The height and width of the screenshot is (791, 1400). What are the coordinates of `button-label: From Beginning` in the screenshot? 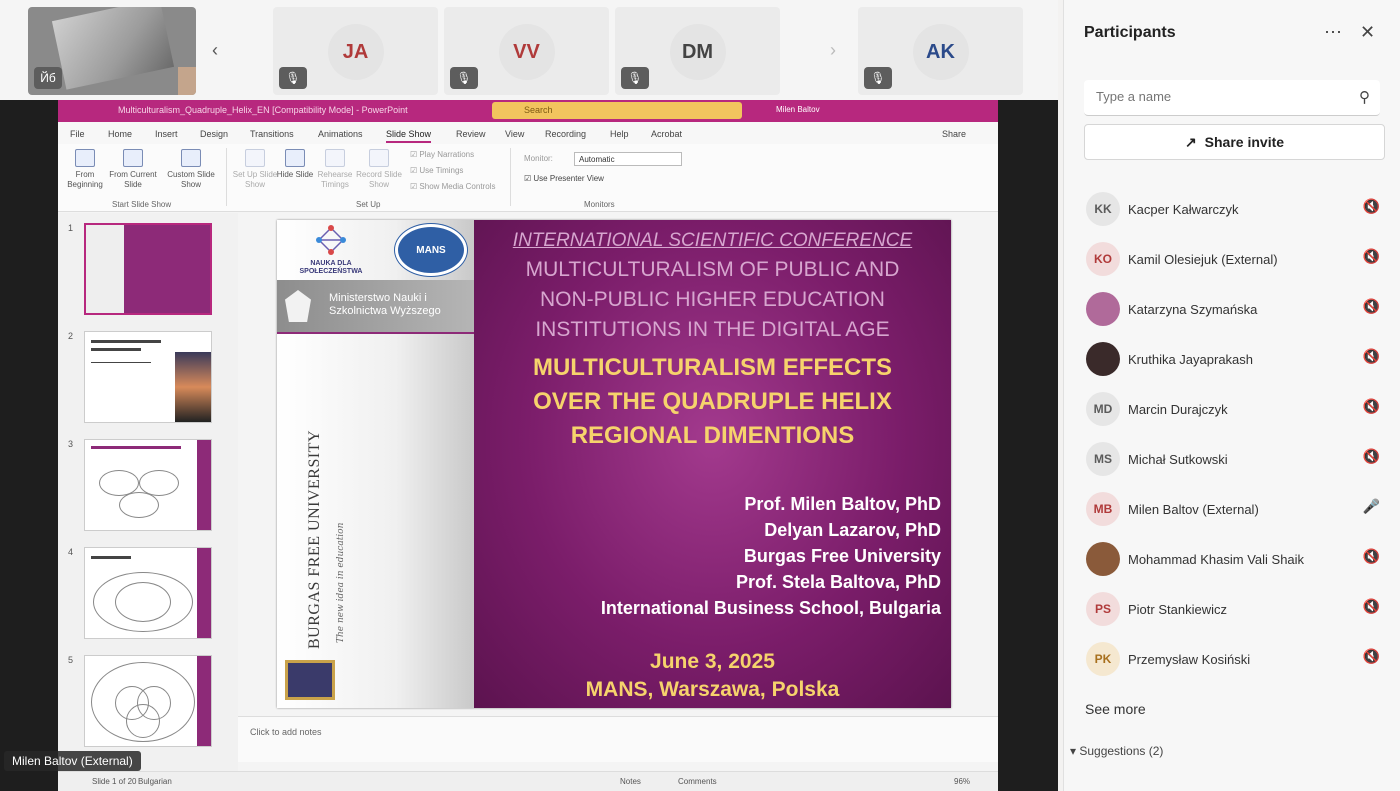 It's located at (85, 179).